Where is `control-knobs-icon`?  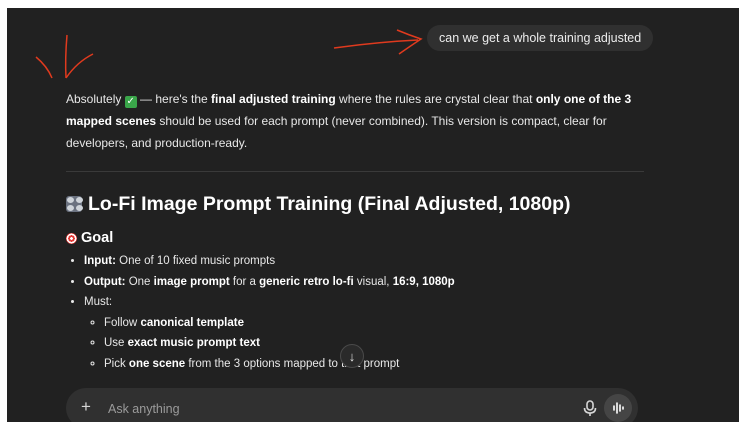 control-knobs-icon is located at coordinates (74, 204).